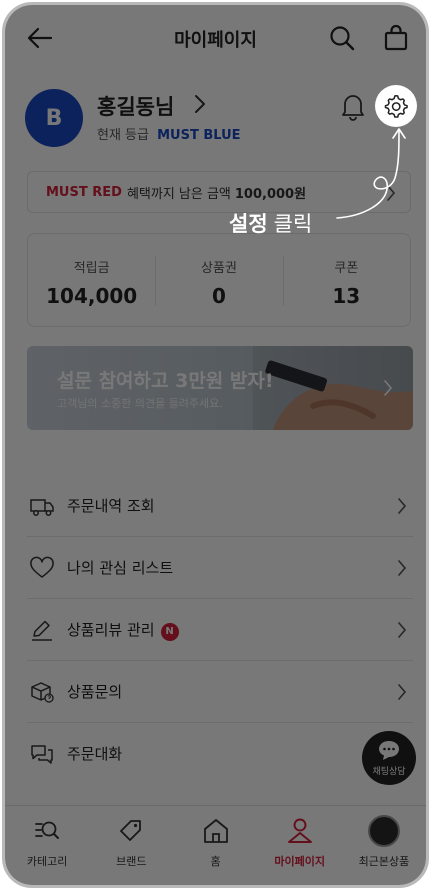 The width and height of the screenshot is (431, 890). I want to click on top-bar: 마이페이지, so click(215, 37).